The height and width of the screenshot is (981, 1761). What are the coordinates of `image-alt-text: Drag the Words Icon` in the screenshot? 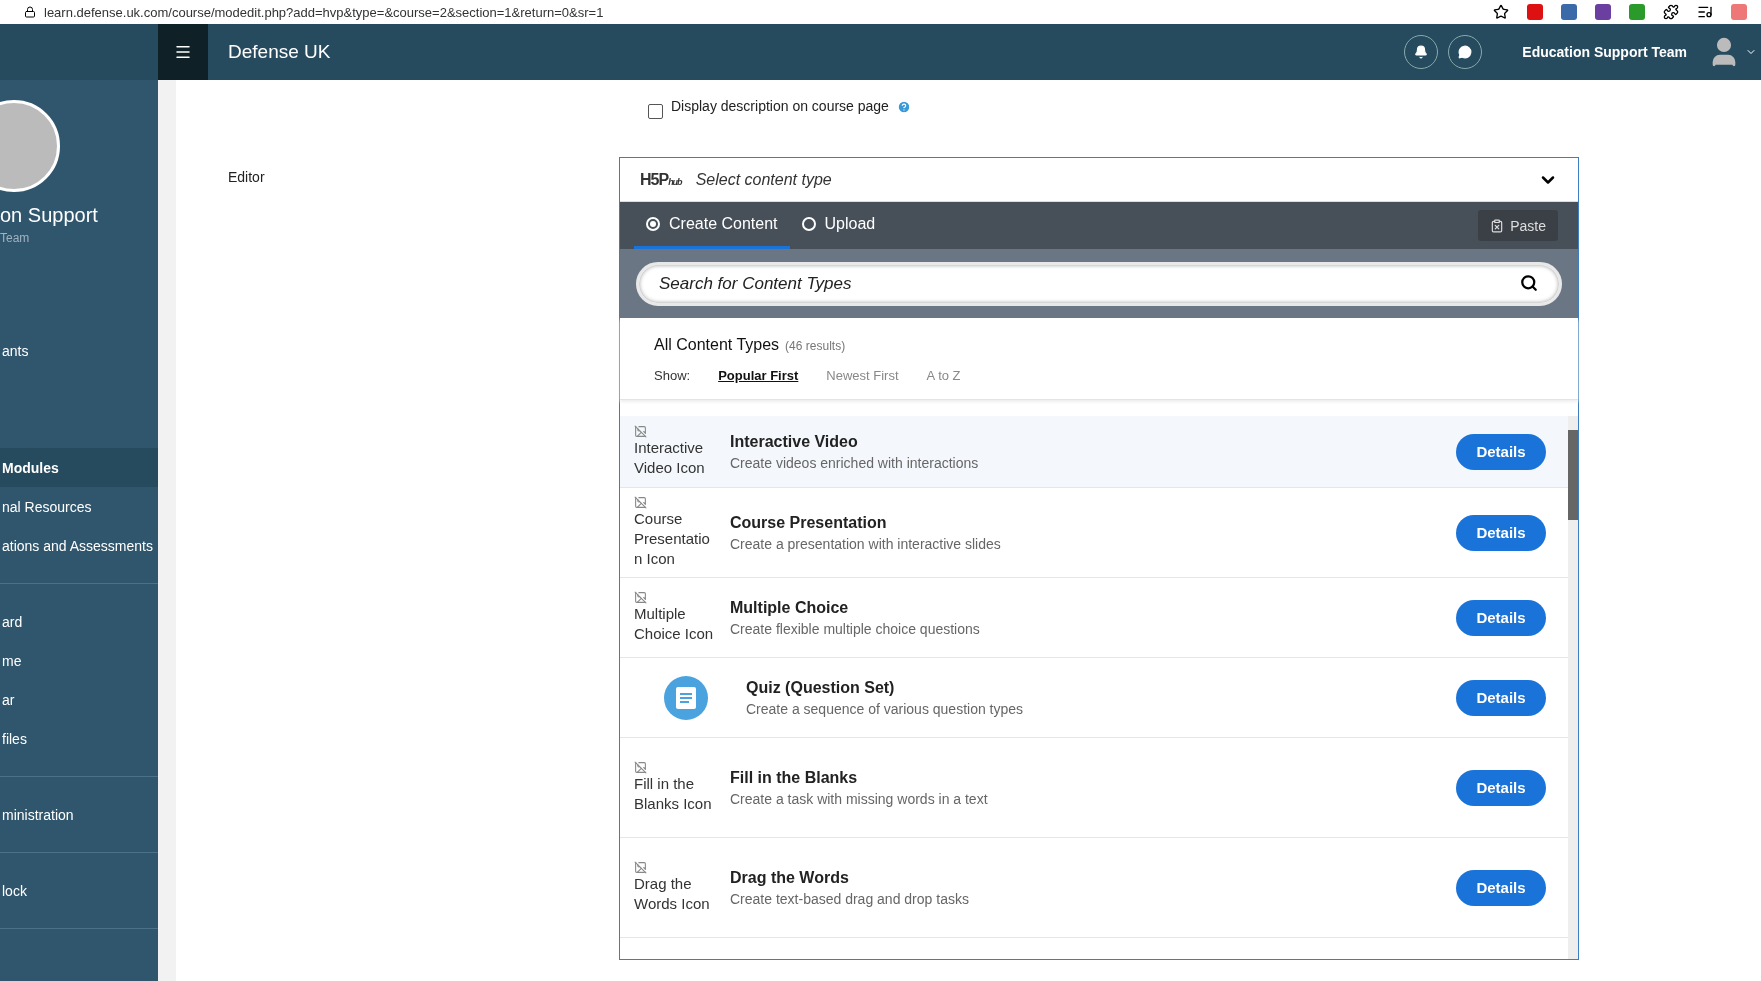 It's located at (672, 894).